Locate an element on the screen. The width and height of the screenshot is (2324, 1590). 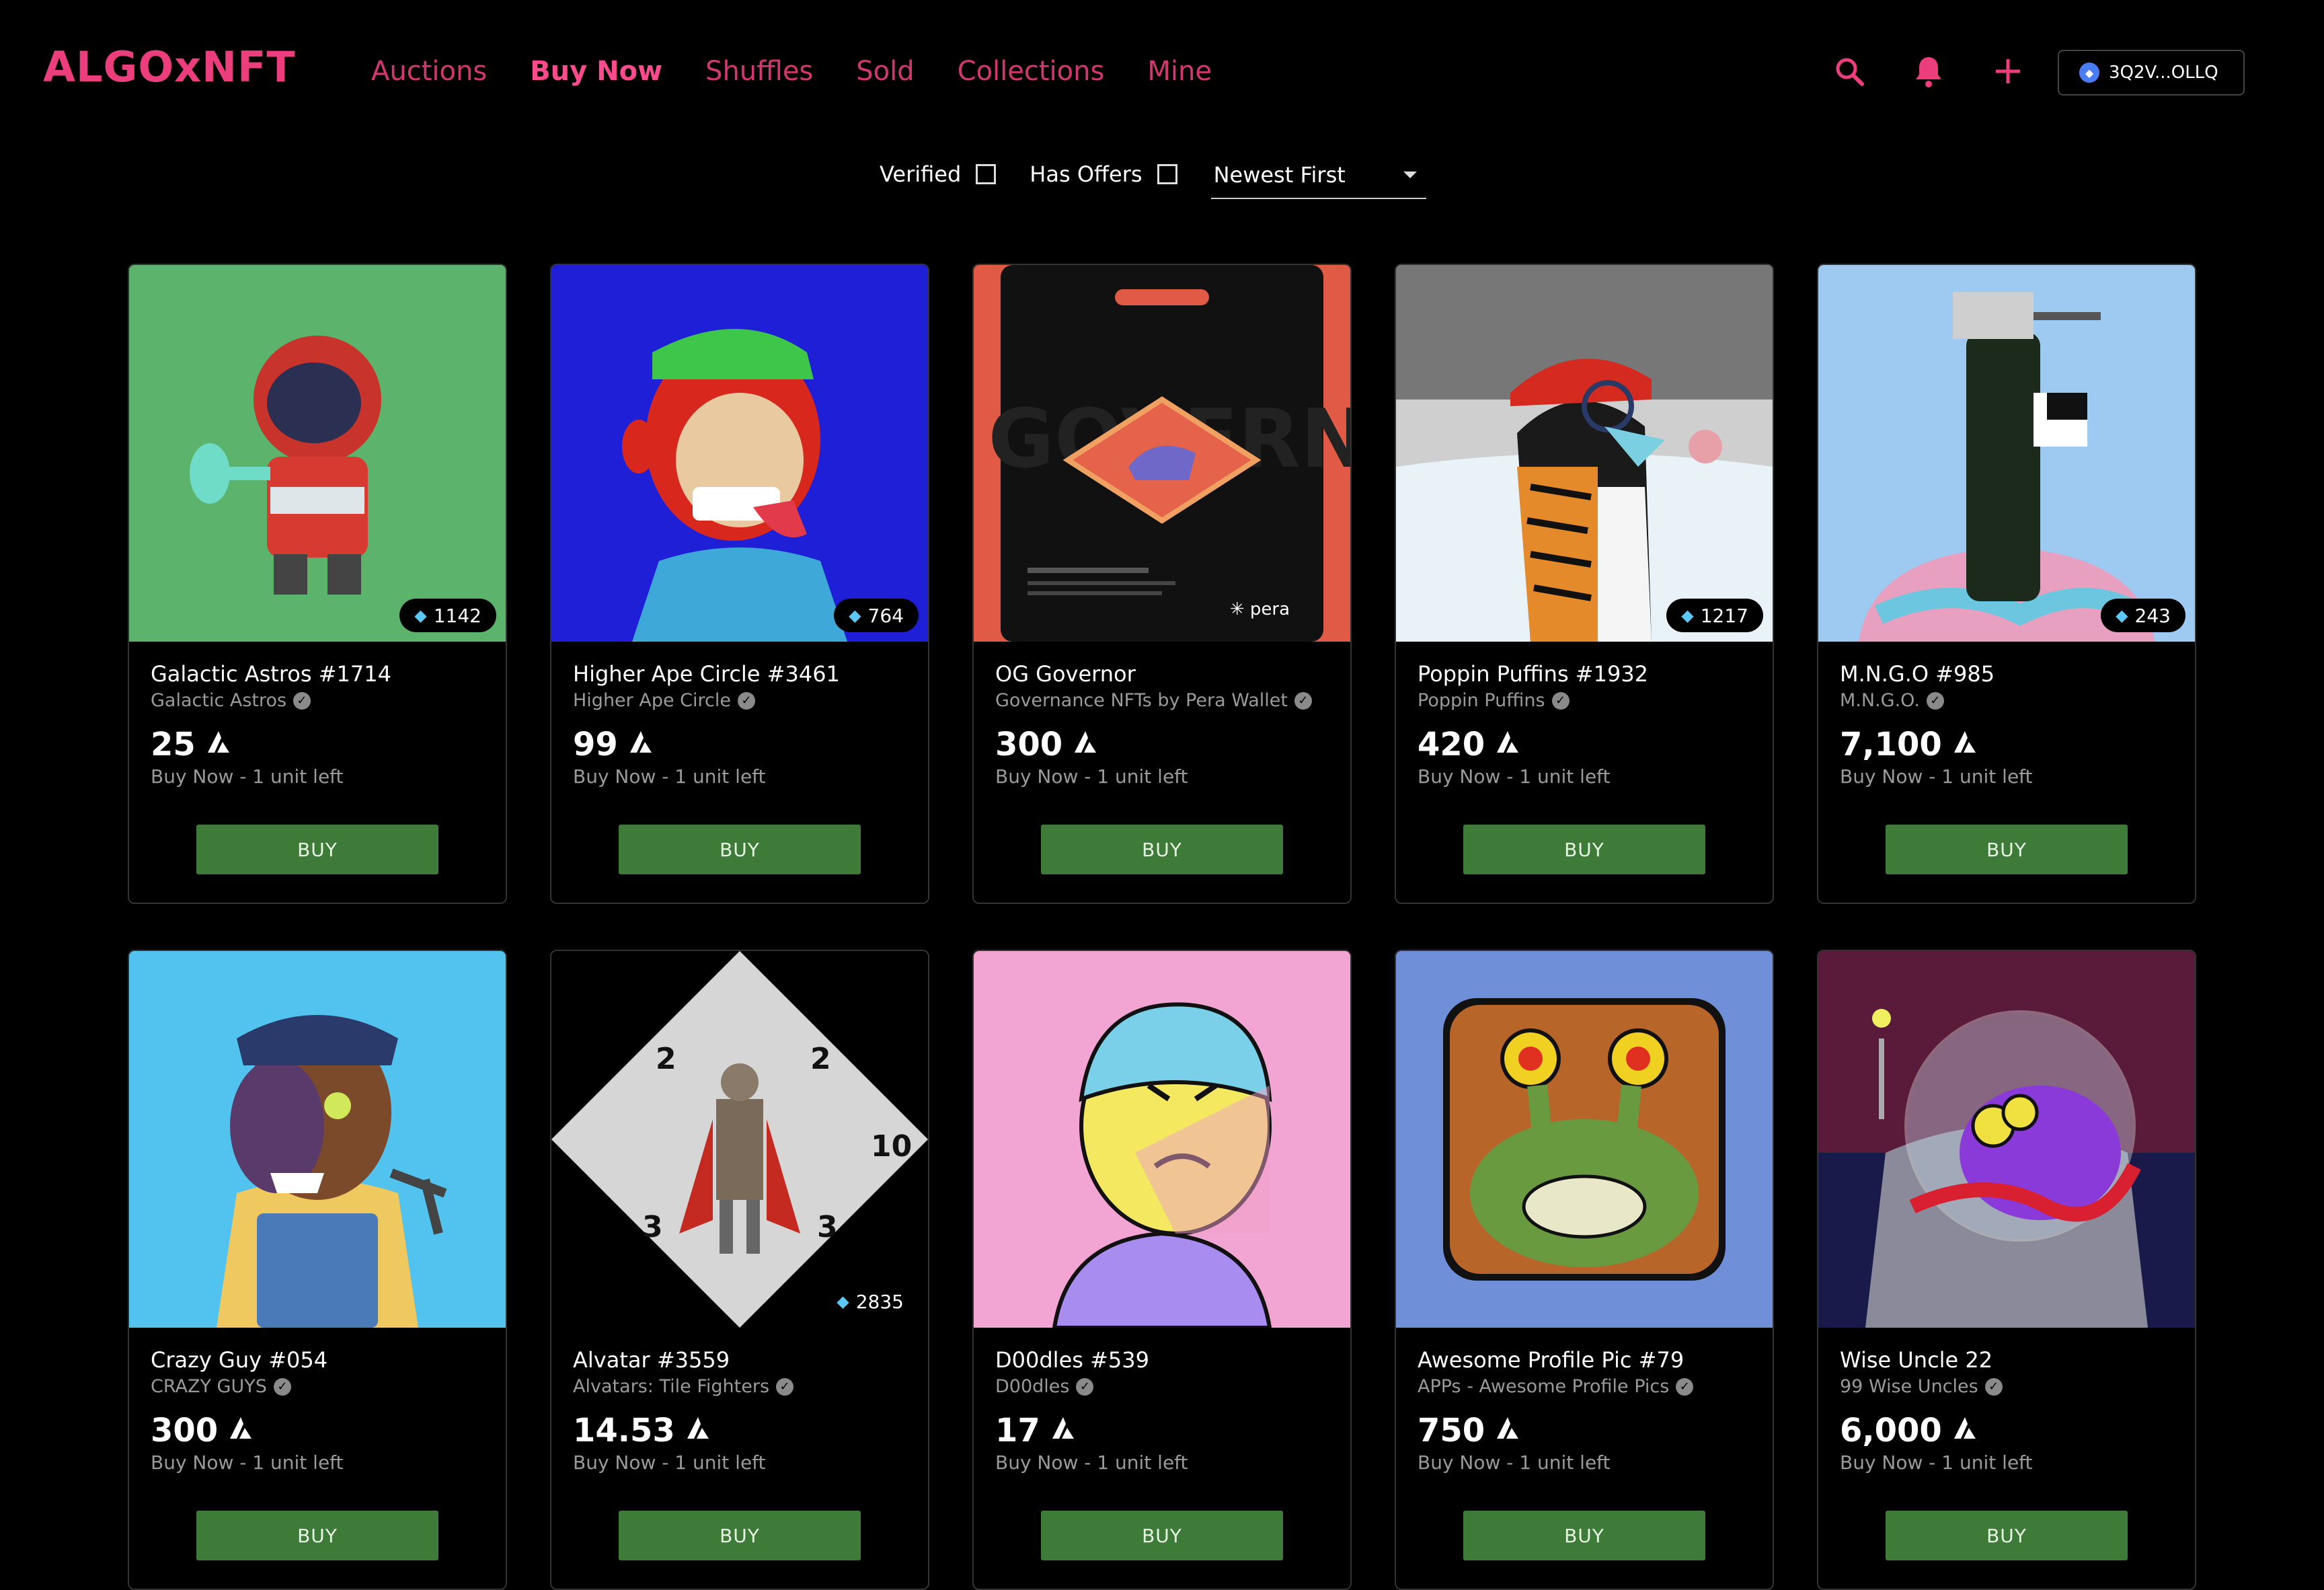
nft-name: OG Governor is located at coordinates (1162, 674).